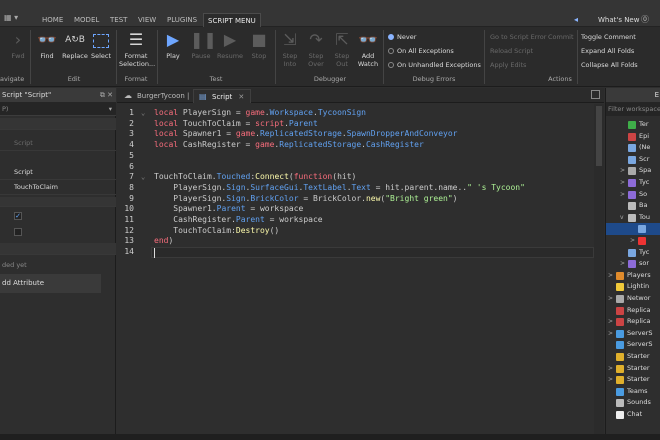  Describe the element at coordinates (75, 44) in the screenshot. I see `replace-button: A↻B Replace` at that location.